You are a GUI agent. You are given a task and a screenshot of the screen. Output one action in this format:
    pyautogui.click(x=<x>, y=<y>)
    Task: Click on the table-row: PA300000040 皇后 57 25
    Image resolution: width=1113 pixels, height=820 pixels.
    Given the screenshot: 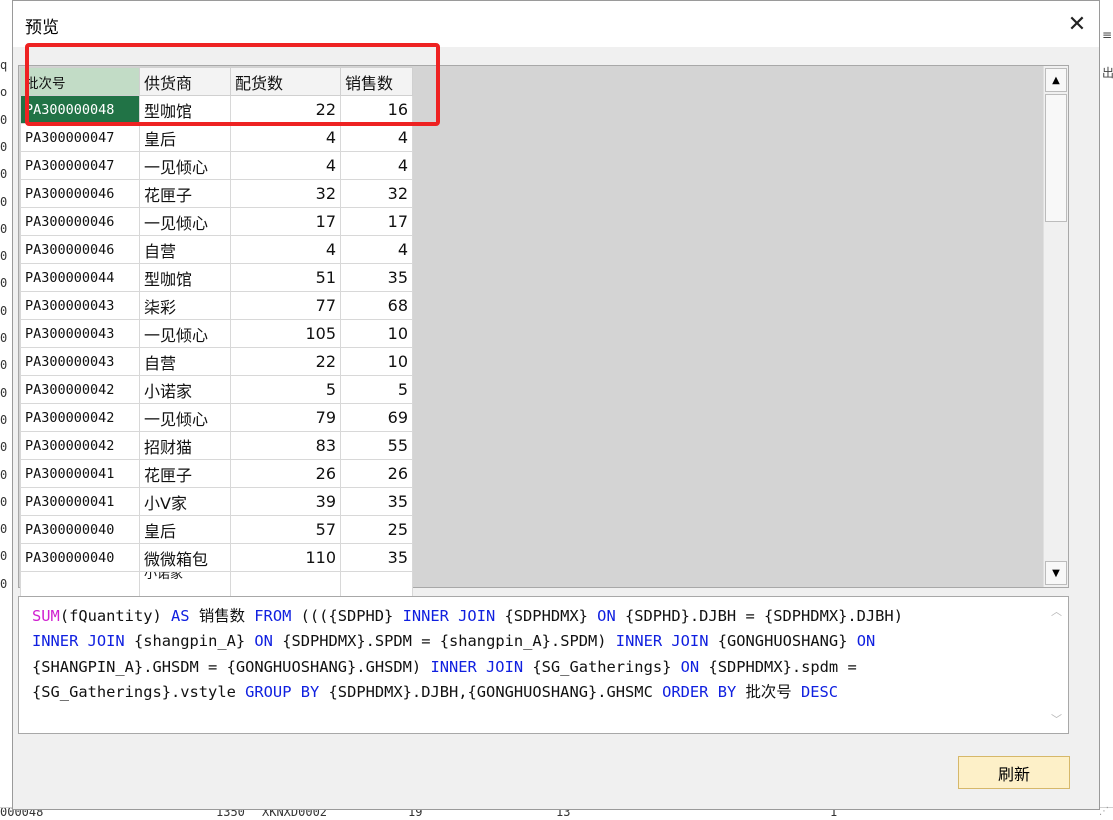 What is the action you would take?
    pyautogui.click(x=216, y=529)
    